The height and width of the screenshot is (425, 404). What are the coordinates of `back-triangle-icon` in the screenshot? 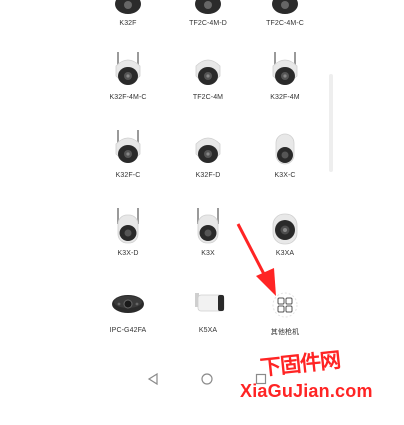 It's located at (153, 379).